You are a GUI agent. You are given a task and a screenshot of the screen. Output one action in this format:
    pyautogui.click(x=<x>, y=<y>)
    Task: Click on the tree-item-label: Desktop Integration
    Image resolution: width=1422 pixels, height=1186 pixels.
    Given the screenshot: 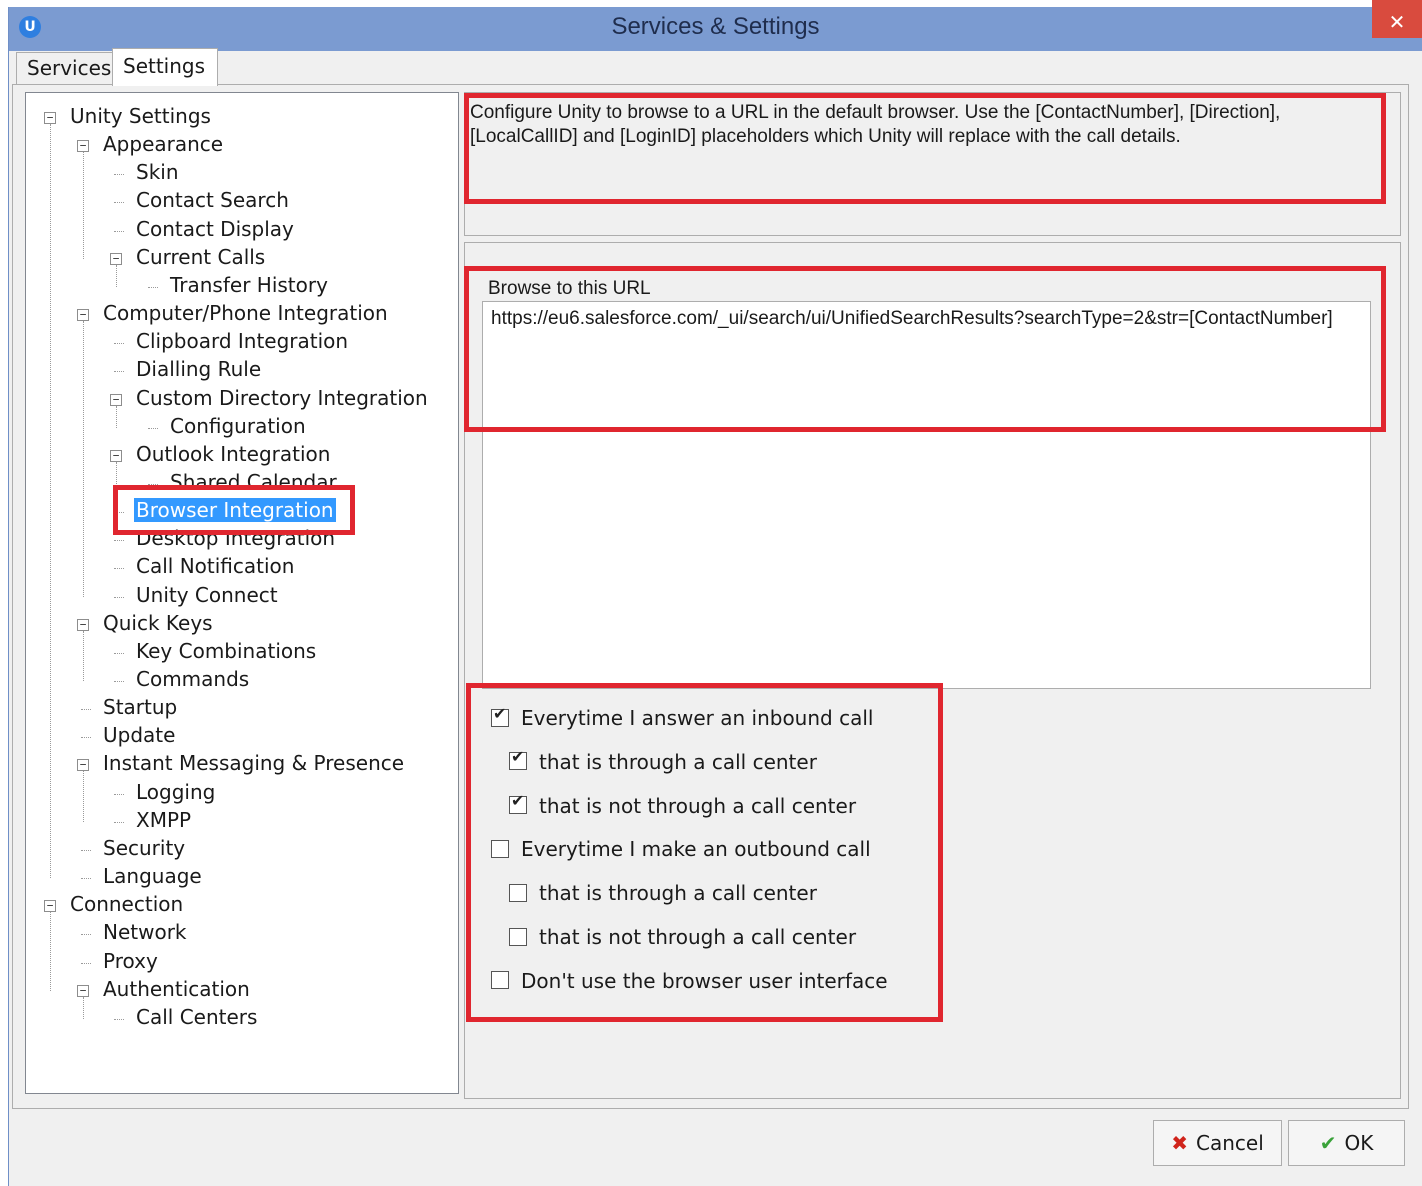 What is the action you would take?
    pyautogui.click(x=236, y=538)
    